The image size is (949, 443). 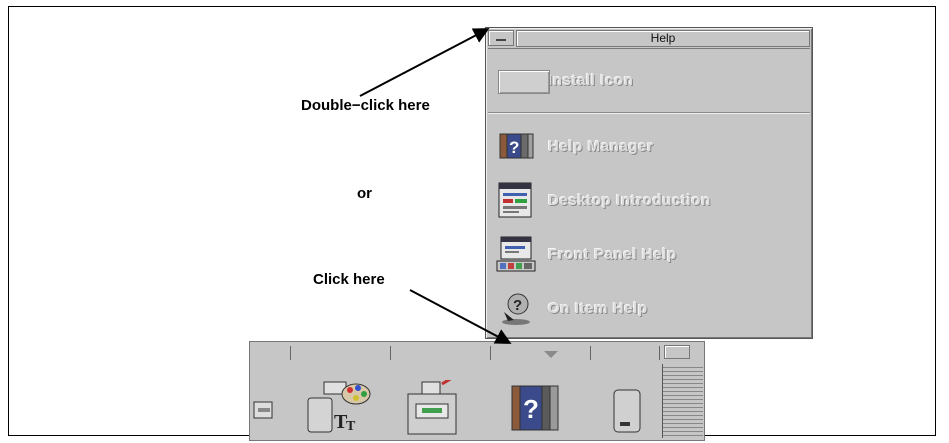 I want to click on annotation-arrows, so click(x=435, y=186).